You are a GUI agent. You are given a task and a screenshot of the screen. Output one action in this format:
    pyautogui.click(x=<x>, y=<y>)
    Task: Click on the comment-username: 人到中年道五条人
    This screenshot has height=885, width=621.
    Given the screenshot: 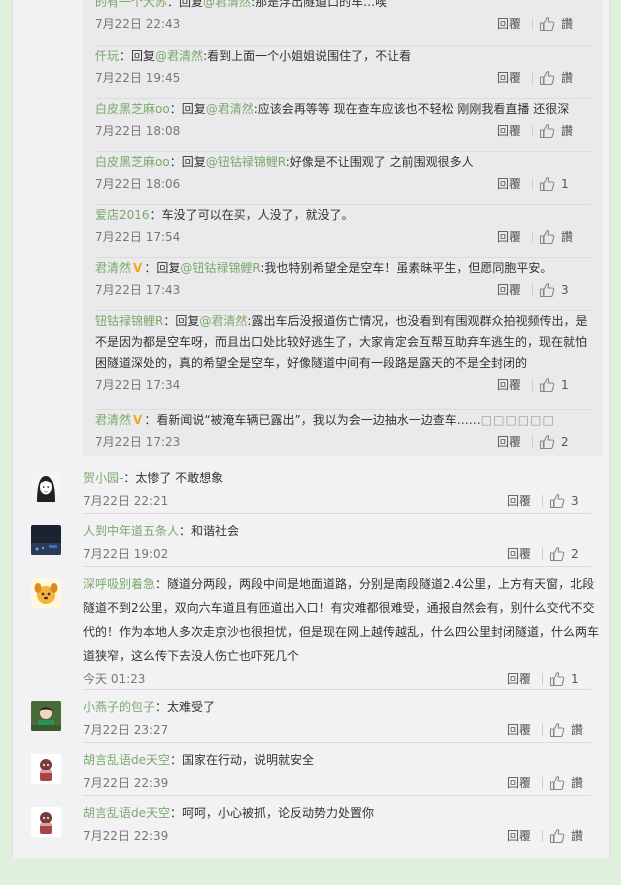 What is the action you would take?
    pyautogui.click(x=131, y=531)
    